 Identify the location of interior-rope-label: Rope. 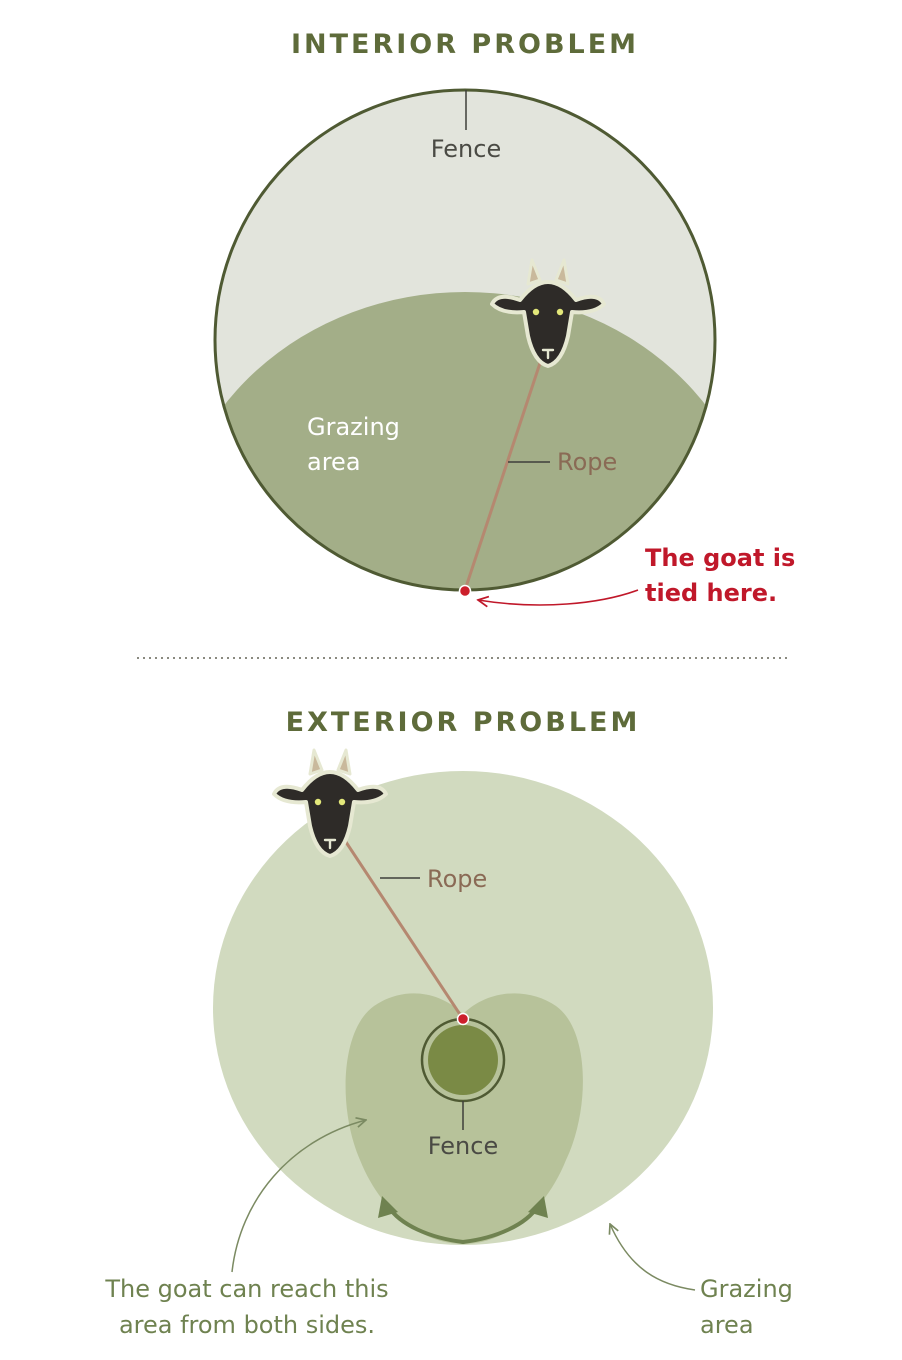
(587, 462).